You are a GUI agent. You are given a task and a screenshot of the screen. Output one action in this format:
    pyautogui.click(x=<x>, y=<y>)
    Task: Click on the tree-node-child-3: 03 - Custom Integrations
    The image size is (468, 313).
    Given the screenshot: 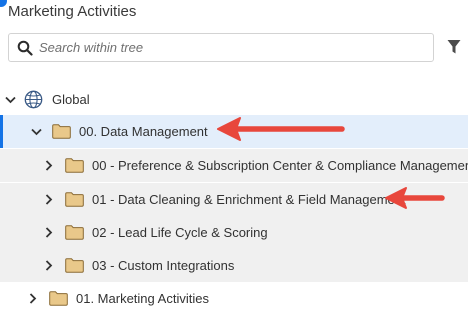 What is the action you would take?
    pyautogui.click(x=234, y=265)
    